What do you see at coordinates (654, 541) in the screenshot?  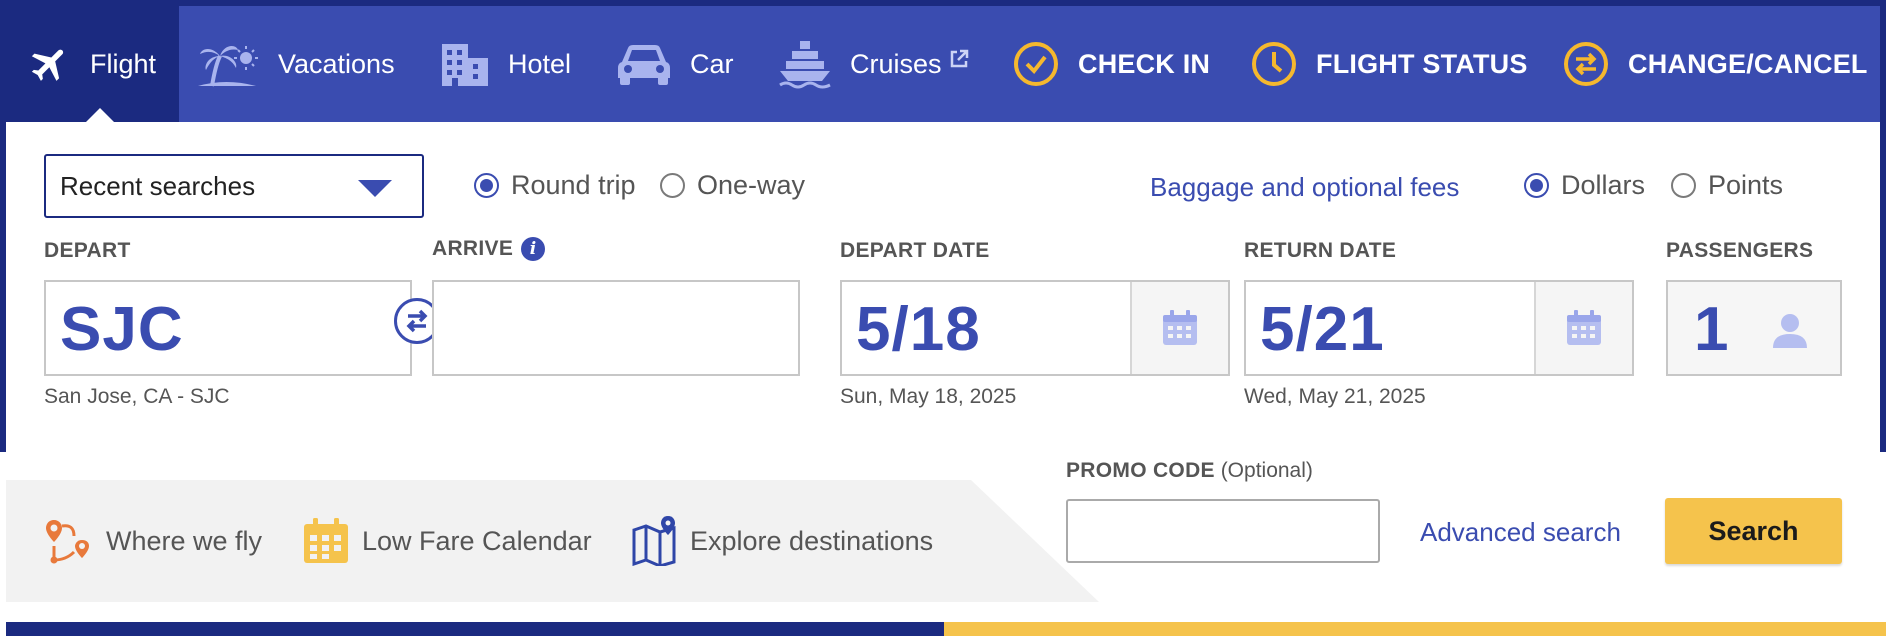 I see `map-pin-icon` at bounding box center [654, 541].